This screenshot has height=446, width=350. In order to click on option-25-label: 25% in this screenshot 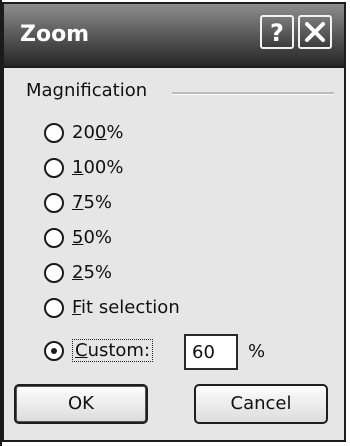, I will do `click(92, 272)`.